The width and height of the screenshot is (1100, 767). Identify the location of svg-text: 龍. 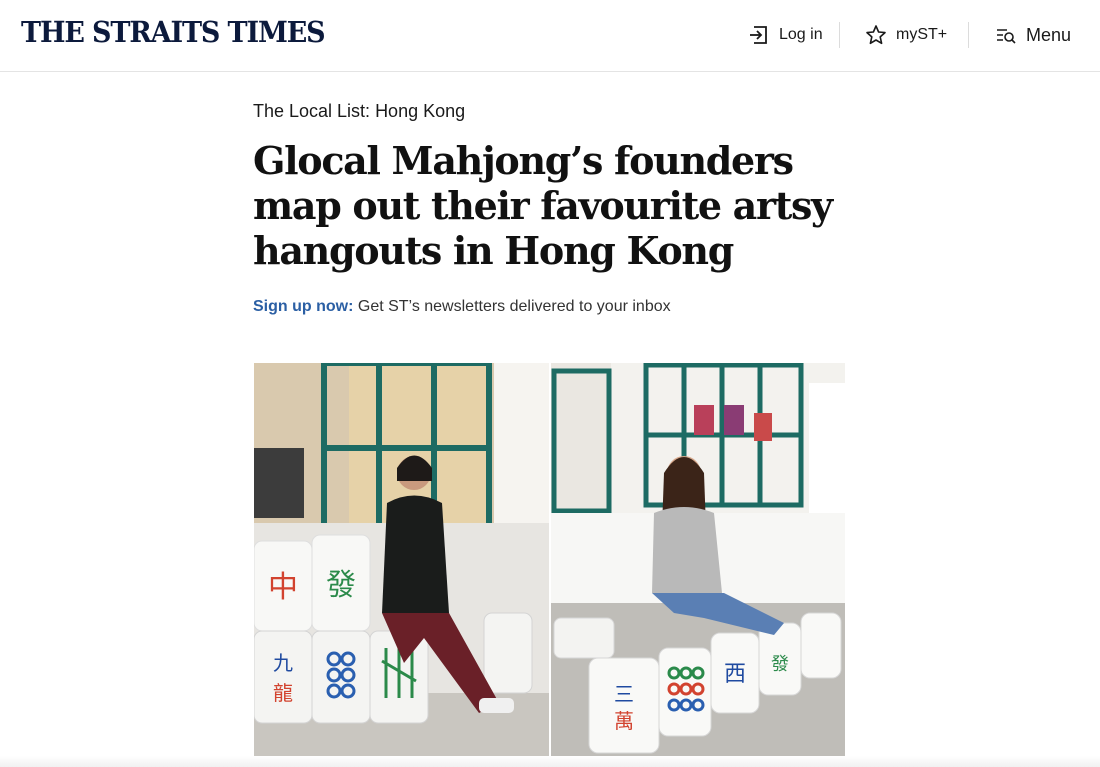
(283, 693).